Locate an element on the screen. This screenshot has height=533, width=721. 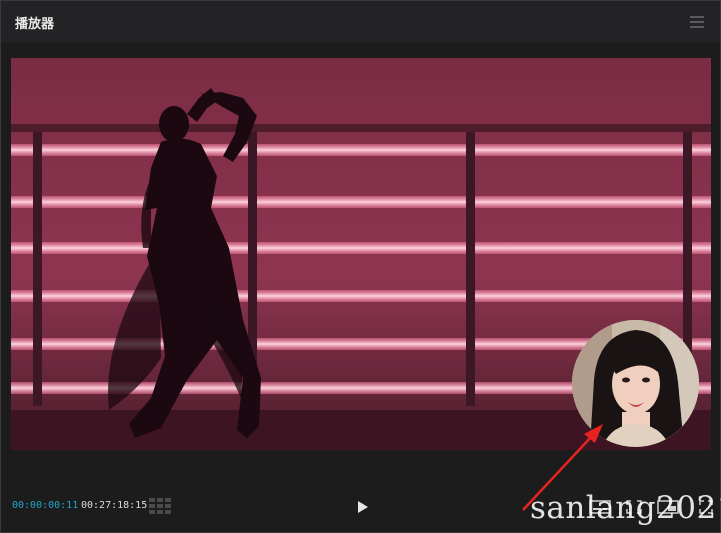
title-bar: 播放器 is located at coordinates (360, 22).